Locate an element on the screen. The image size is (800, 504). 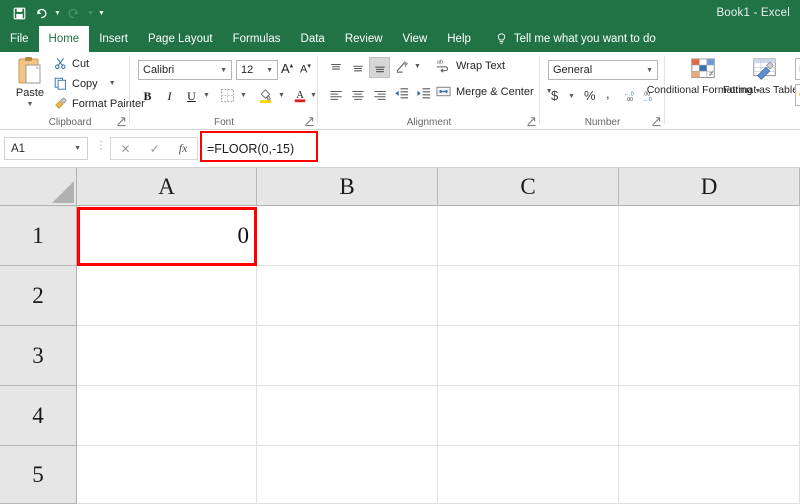
row-header-2: 2 is located at coordinates (38, 296).